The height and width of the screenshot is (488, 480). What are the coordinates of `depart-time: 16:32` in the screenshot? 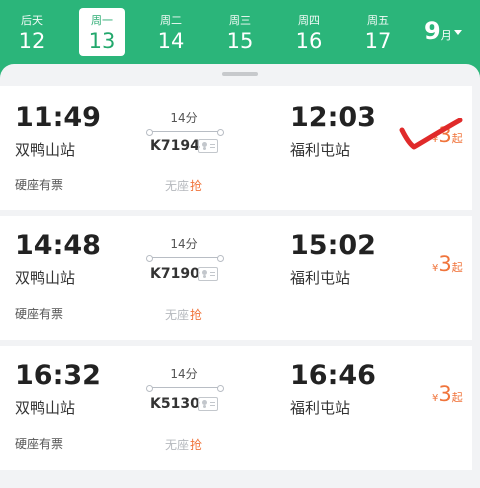 It's located at (58, 375).